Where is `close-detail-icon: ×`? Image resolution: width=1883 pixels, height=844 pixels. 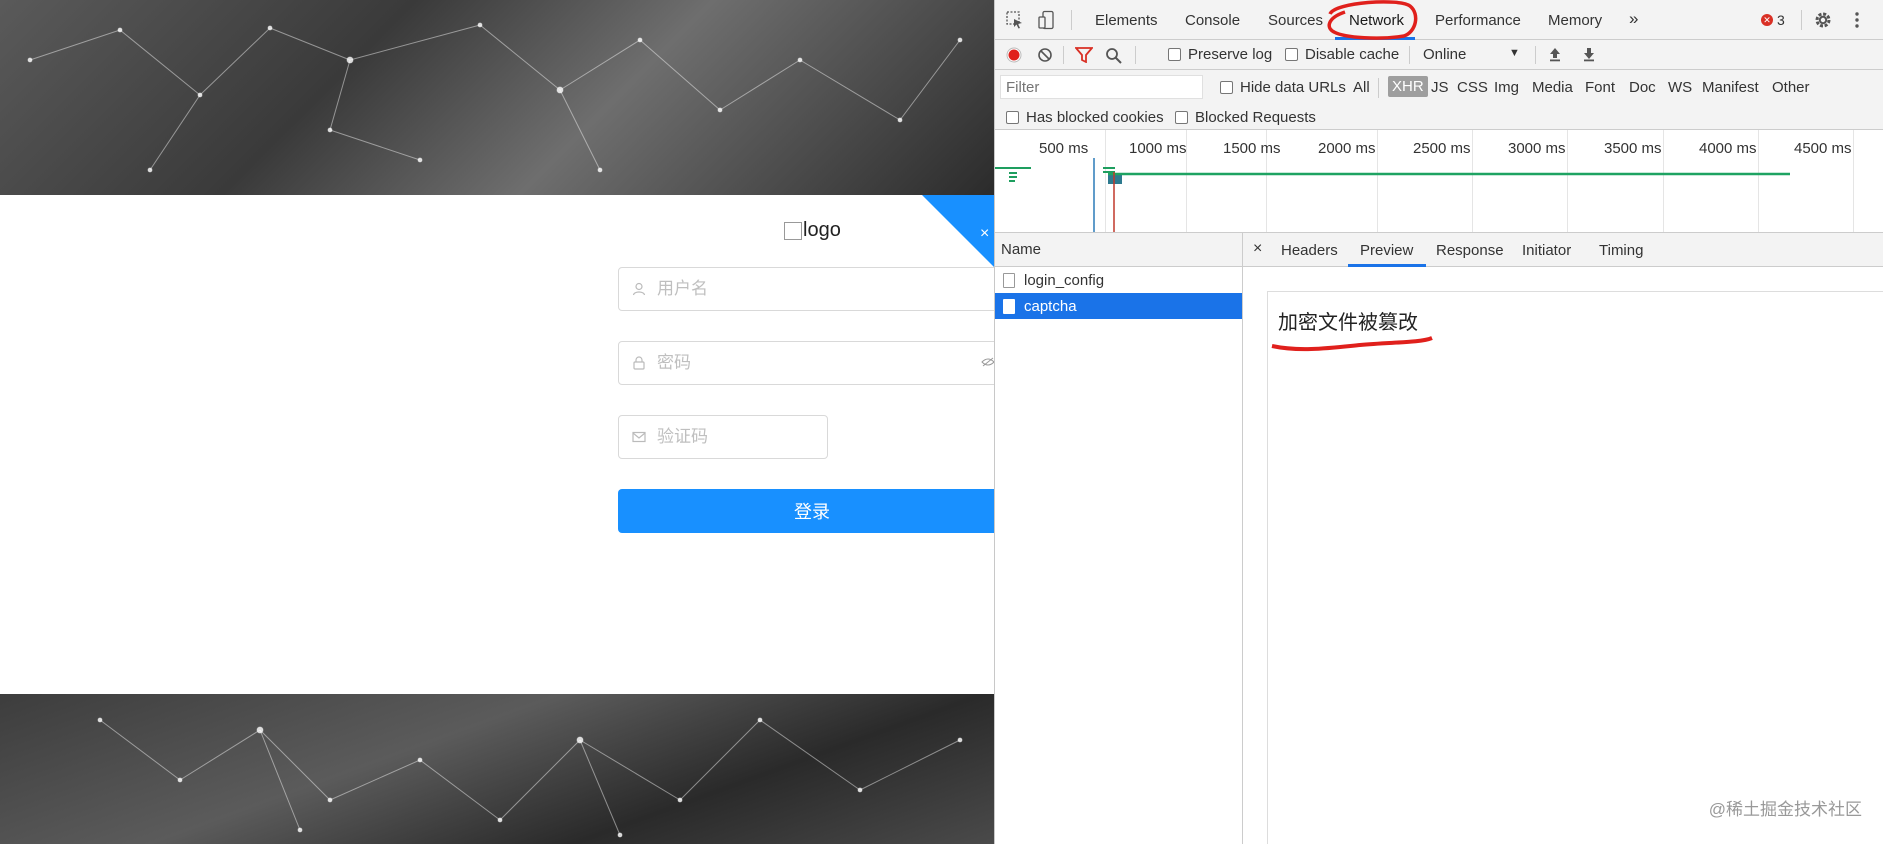
close-detail-icon: × is located at coordinates (1257, 249).